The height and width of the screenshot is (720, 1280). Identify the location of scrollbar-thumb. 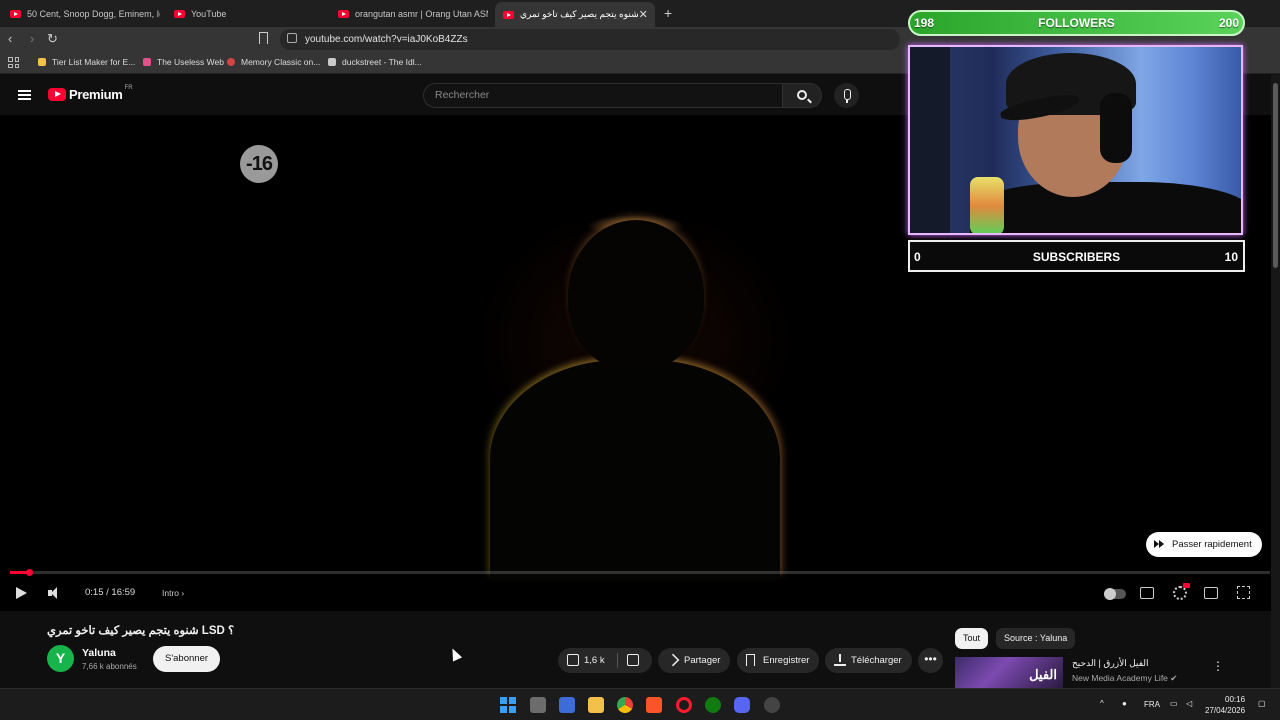
(1275, 175).